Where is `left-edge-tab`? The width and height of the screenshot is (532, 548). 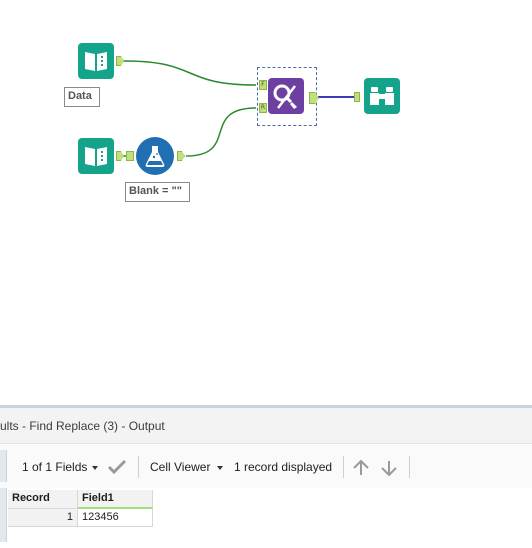 left-edge-tab is located at coordinates (3, 466).